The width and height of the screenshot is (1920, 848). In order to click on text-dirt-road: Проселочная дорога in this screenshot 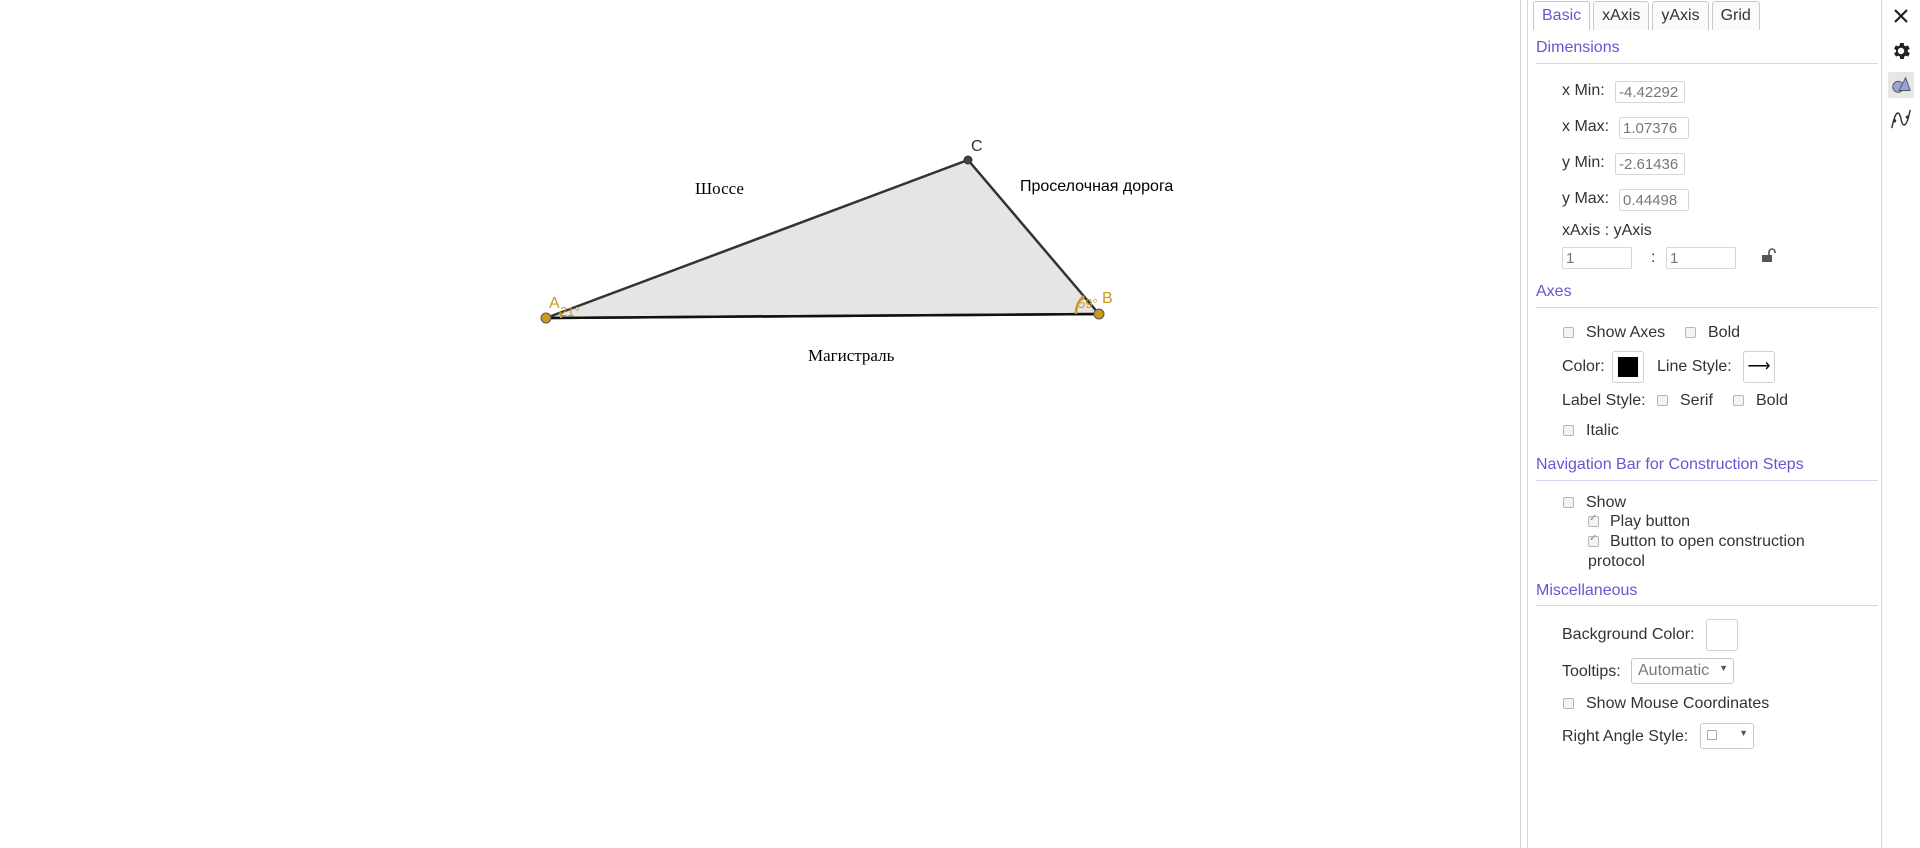, I will do `click(1096, 186)`.